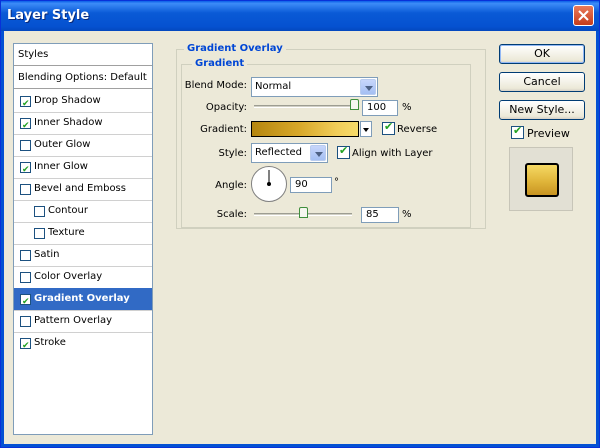 The height and width of the screenshot is (448, 600). I want to click on window-frame-left, so click(2, 239).